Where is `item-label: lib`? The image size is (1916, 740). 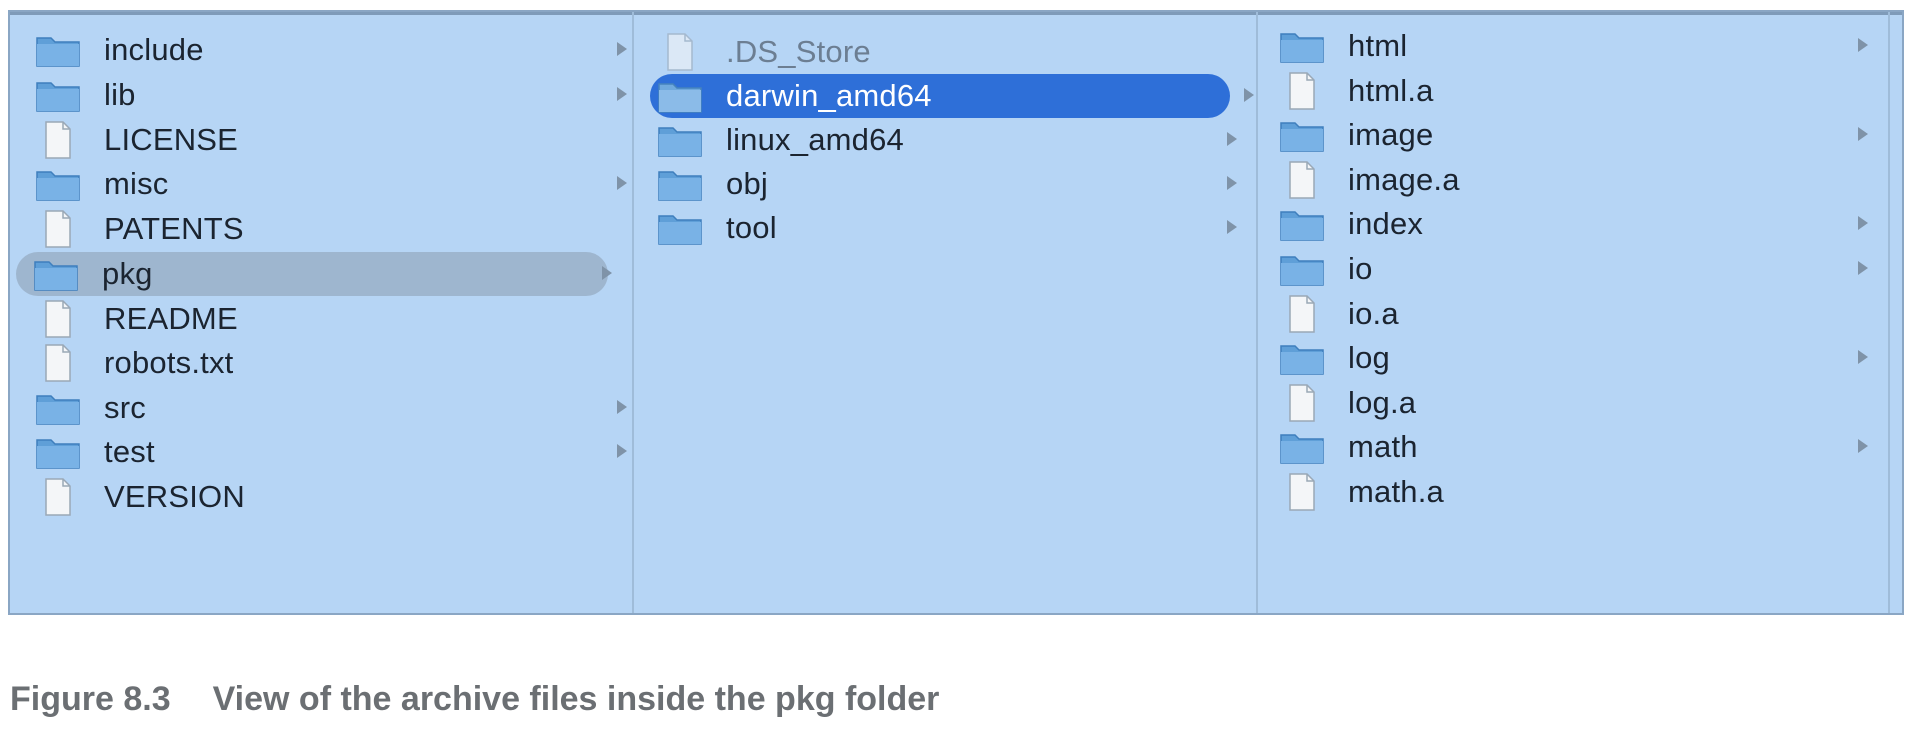 item-label: lib is located at coordinates (120, 94).